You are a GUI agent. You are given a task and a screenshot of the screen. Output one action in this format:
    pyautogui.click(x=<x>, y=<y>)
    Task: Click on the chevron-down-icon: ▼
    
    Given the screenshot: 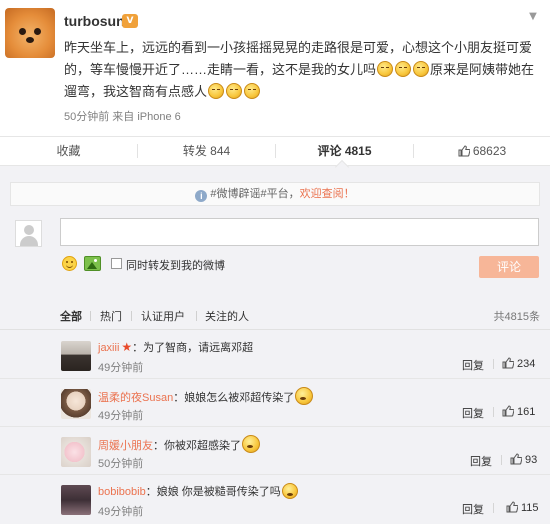 What is the action you would take?
    pyautogui.click(x=533, y=17)
    